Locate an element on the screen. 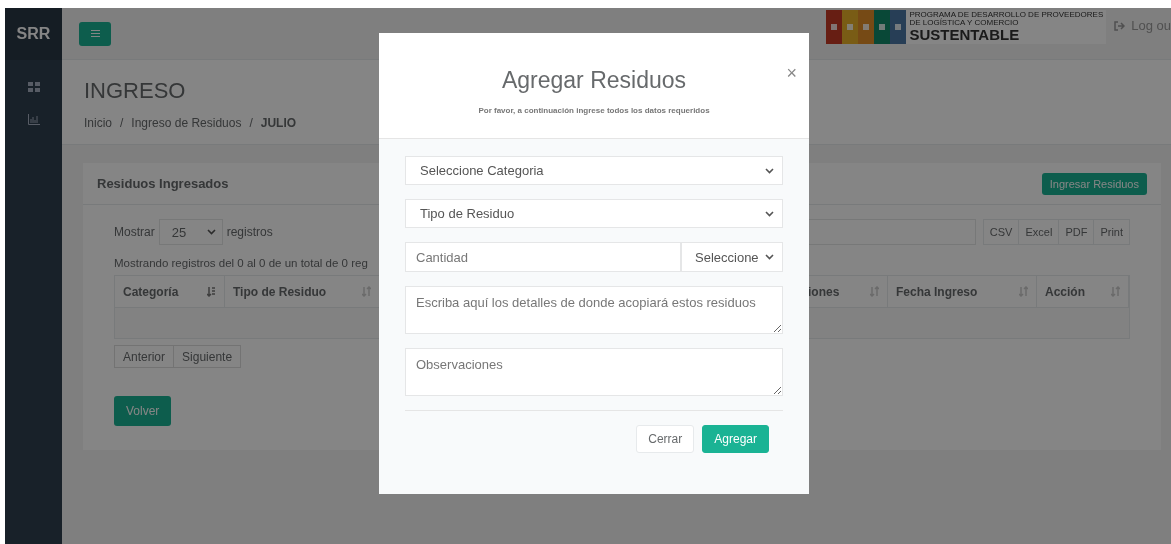 The image size is (1171, 544). dialog-title: Agregar Residuos is located at coordinates (594, 80).